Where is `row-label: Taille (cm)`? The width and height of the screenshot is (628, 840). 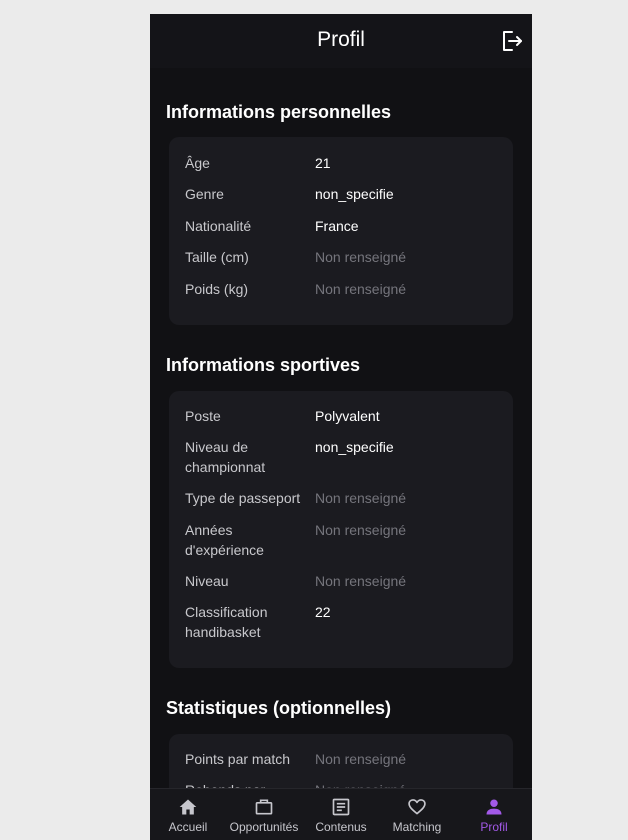 row-label: Taille (cm) is located at coordinates (217, 257).